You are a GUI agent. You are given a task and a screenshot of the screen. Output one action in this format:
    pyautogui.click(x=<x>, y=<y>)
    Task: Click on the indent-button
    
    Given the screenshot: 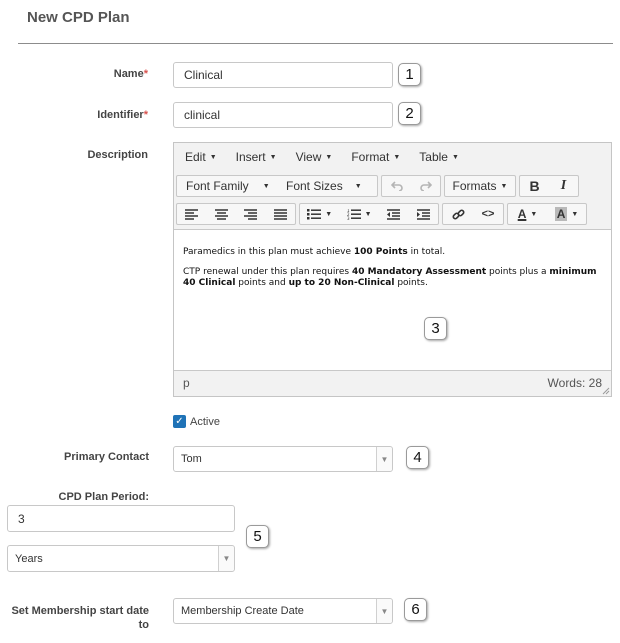 What is the action you would take?
    pyautogui.click(x=423, y=214)
    